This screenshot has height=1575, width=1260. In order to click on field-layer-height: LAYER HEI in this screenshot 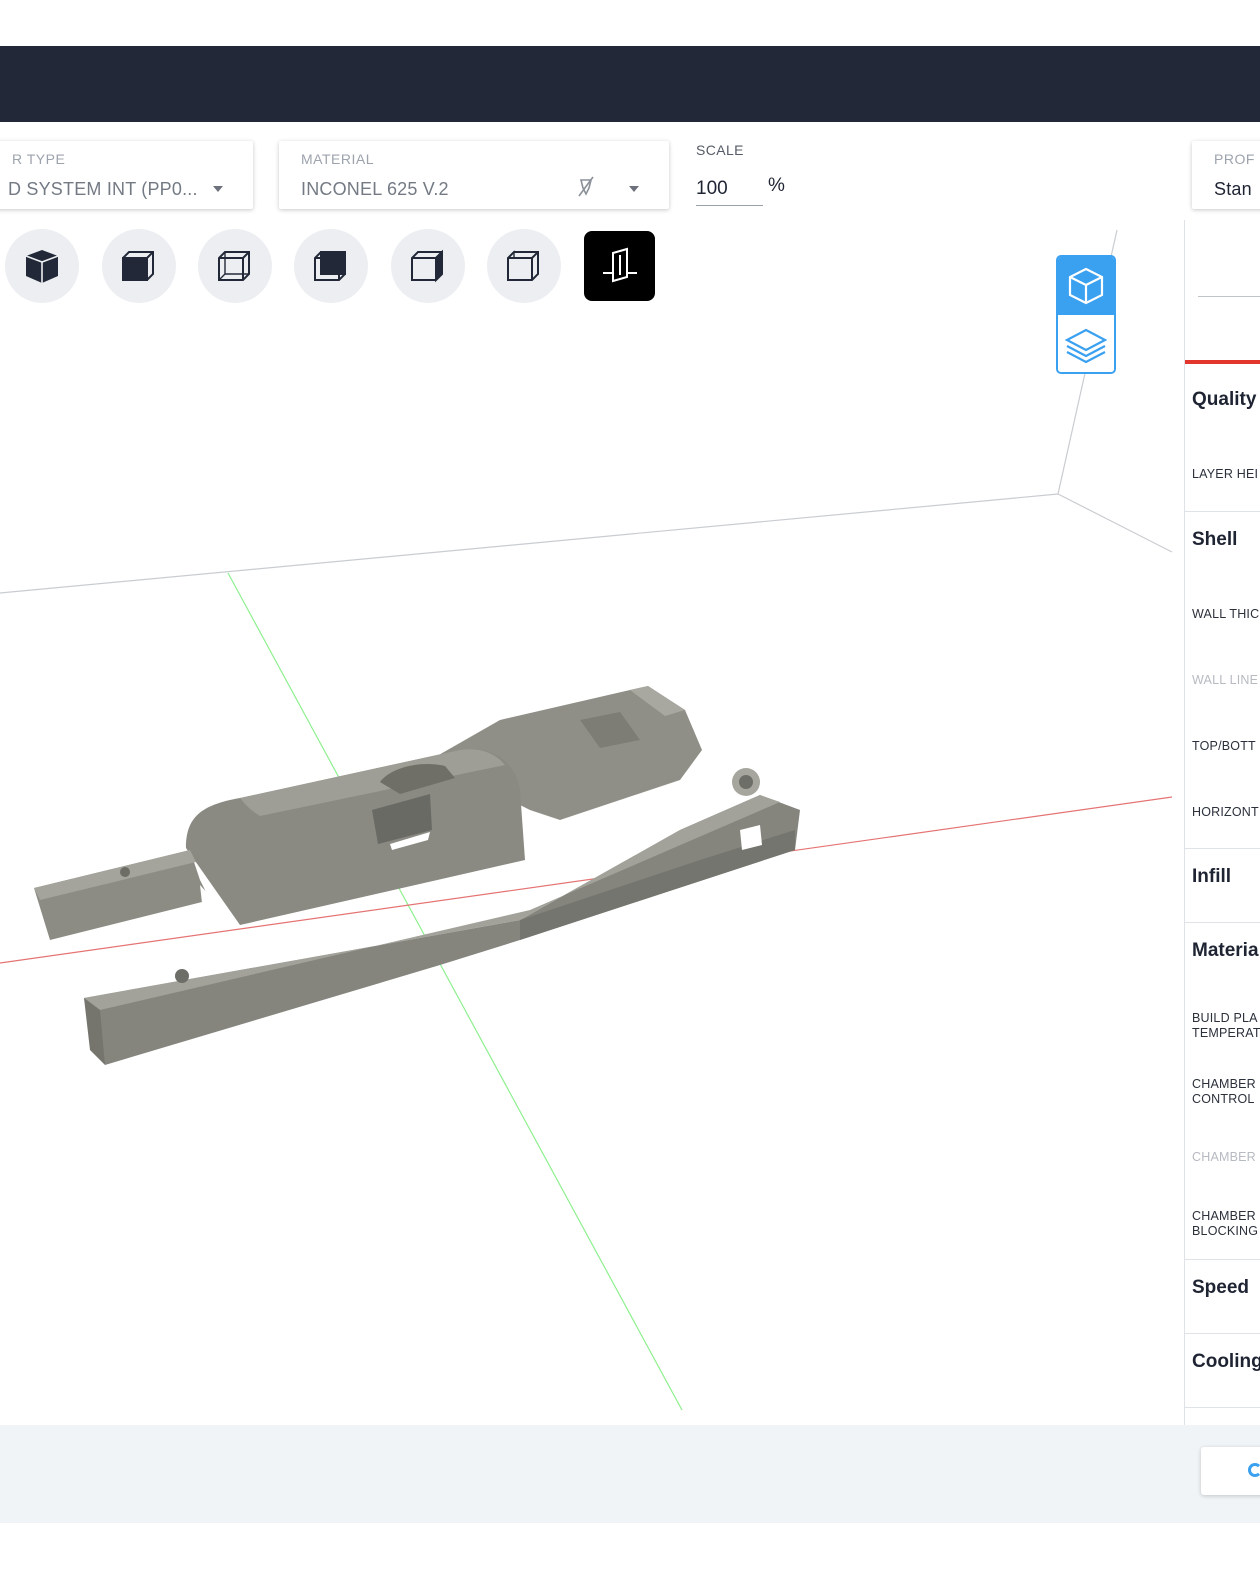, I will do `click(1225, 474)`.